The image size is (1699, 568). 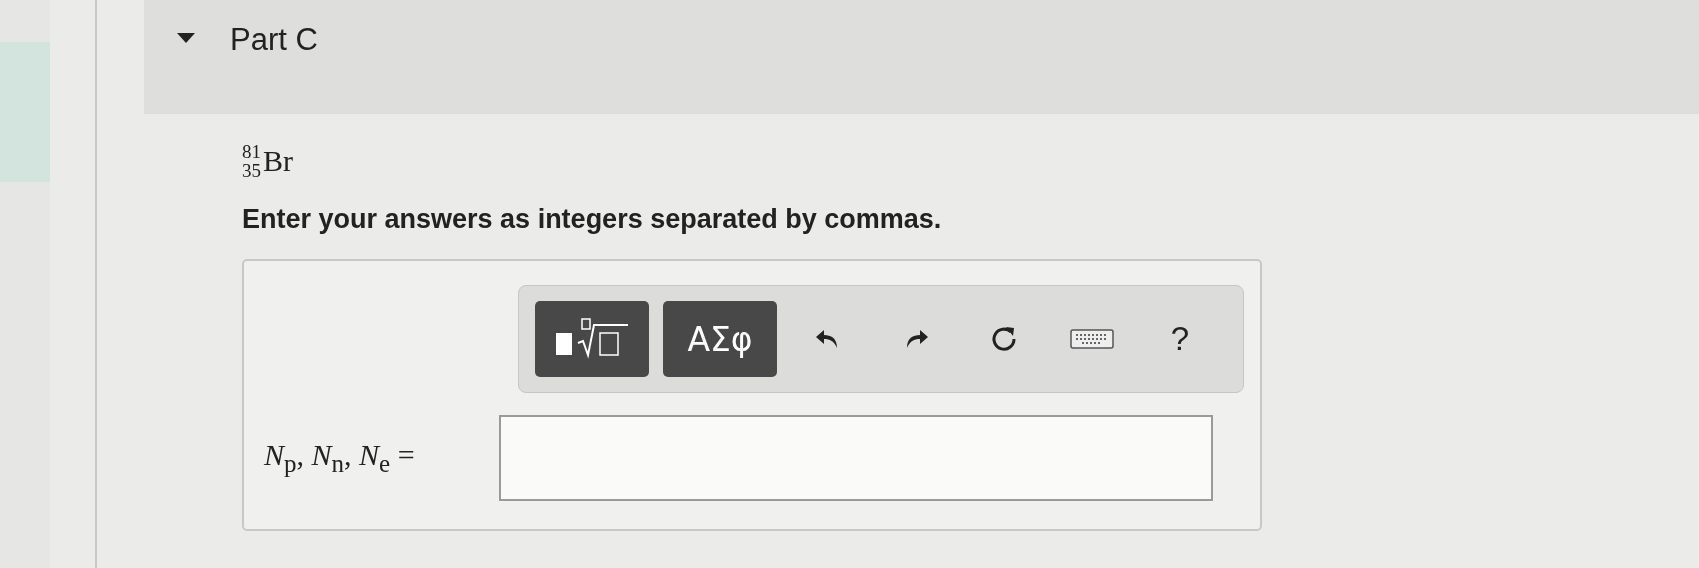 What do you see at coordinates (856, 458) in the screenshot?
I see `answer-field` at bounding box center [856, 458].